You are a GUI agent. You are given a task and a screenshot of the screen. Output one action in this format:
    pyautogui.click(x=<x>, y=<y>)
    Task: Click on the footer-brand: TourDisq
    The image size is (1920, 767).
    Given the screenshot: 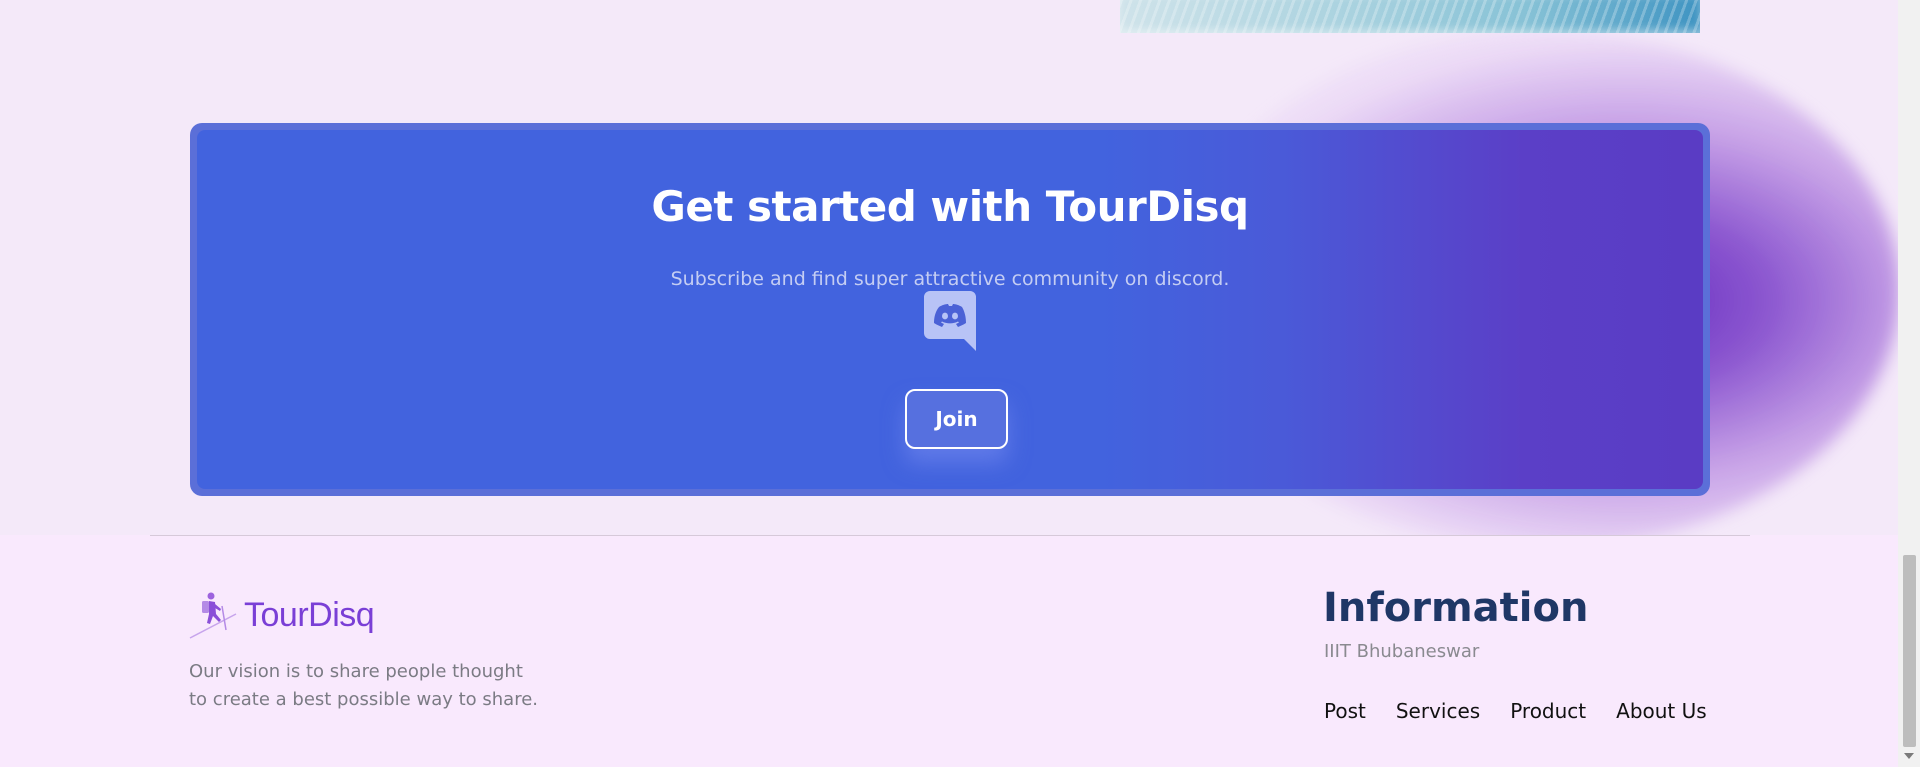 What is the action you would take?
    pyautogui.click(x=281, y=615)
    